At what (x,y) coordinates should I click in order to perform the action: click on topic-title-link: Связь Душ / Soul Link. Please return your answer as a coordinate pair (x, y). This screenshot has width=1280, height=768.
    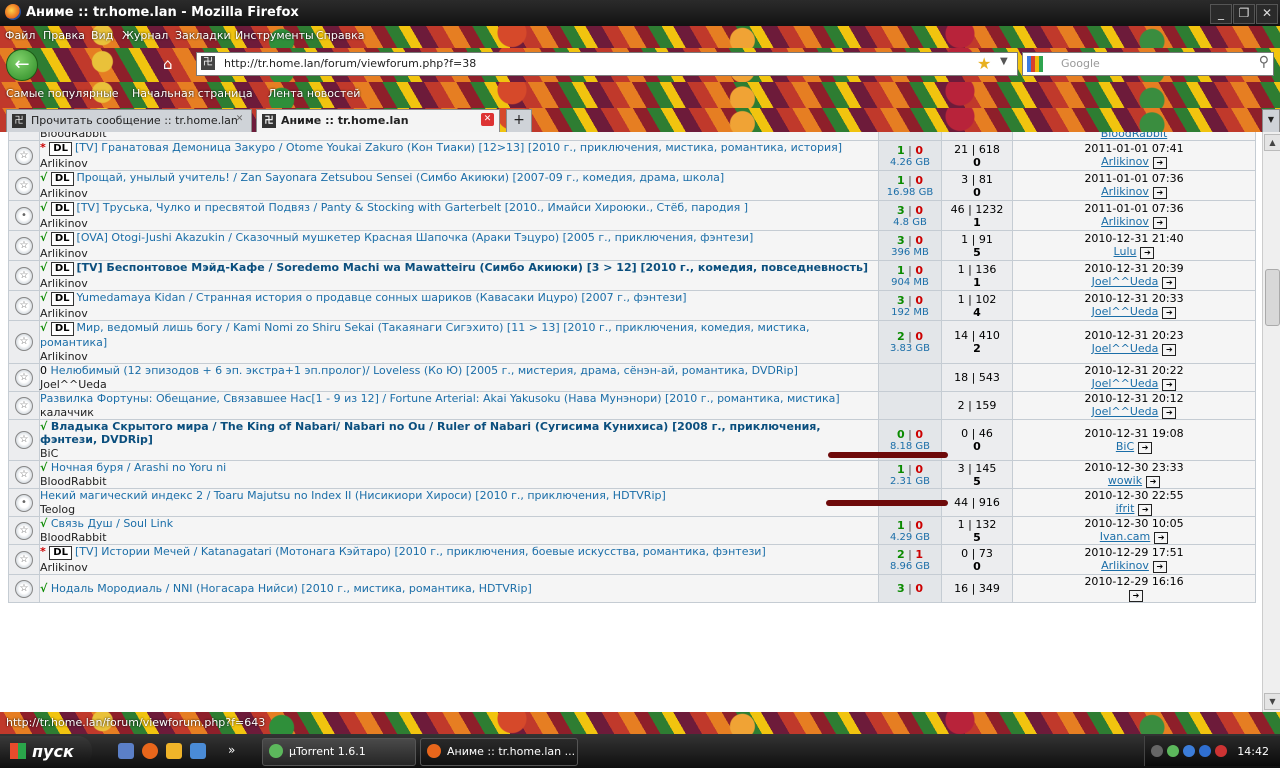
    Looking at the image, I should click on (112, 523).